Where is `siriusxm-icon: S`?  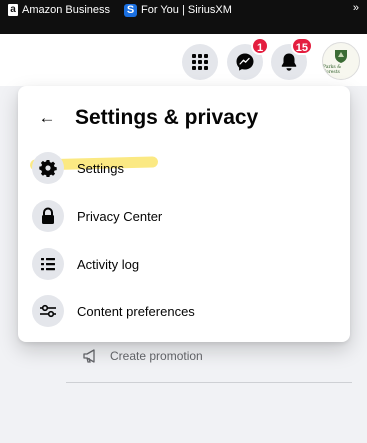
siriusxm-icon: S is located at coordinates (130, 10).